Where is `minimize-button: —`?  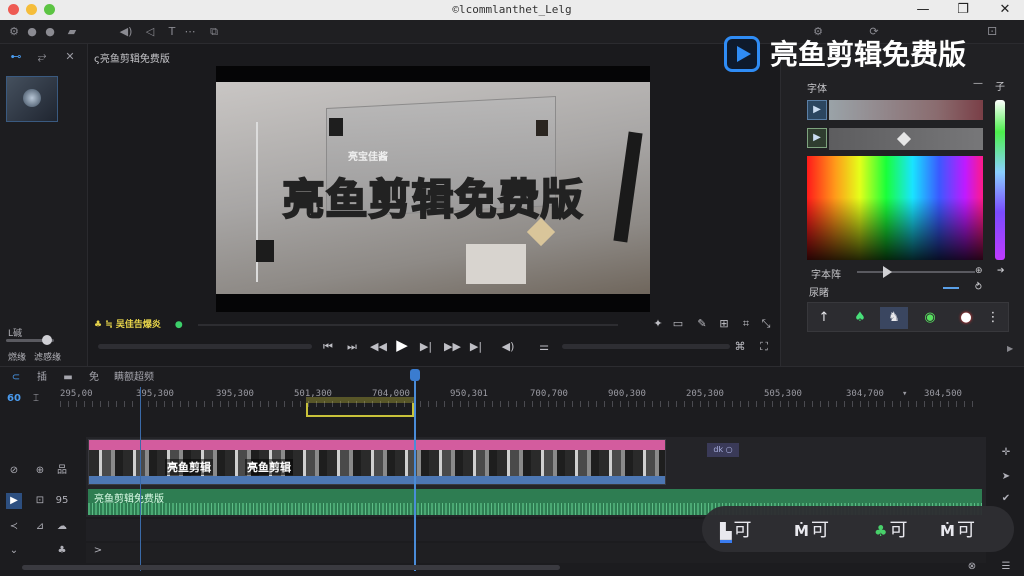
minimize-button: — is located at coordinates (923, 10).